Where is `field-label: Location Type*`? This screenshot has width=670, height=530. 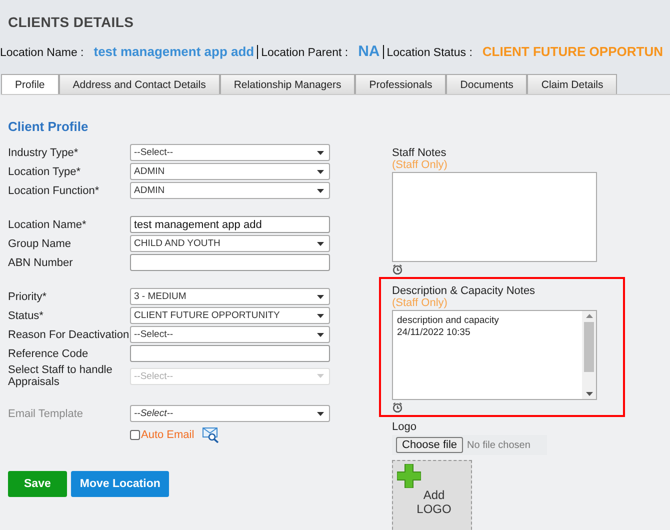
field-label: Location Type* is located at coordinates (45, 172).